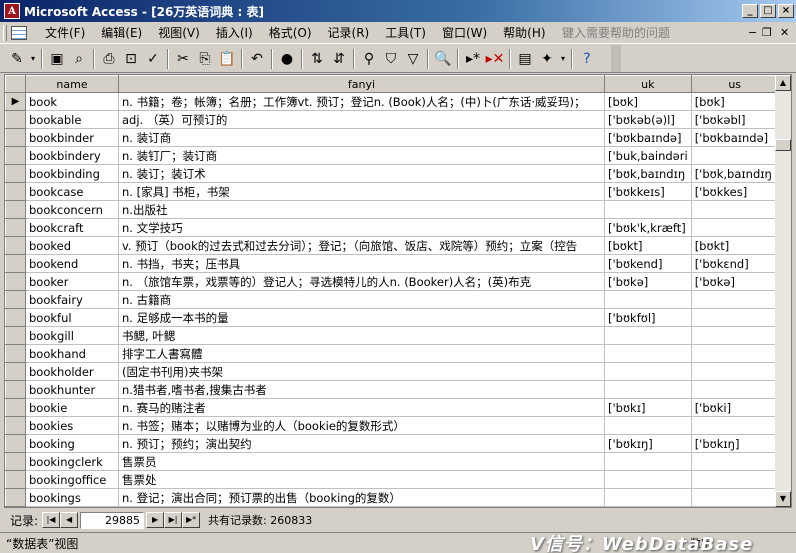  What do you see at coordinates (361, 461) in the screenshot?
I see `cell-fanyi: 售票员` at bounding box center [361, 461].